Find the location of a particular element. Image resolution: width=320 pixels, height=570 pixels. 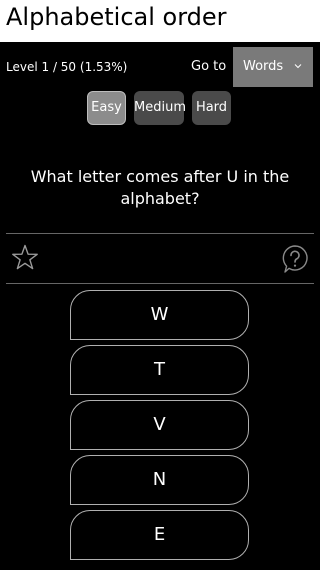

answer-option: N is located at coordinates (159, 480).